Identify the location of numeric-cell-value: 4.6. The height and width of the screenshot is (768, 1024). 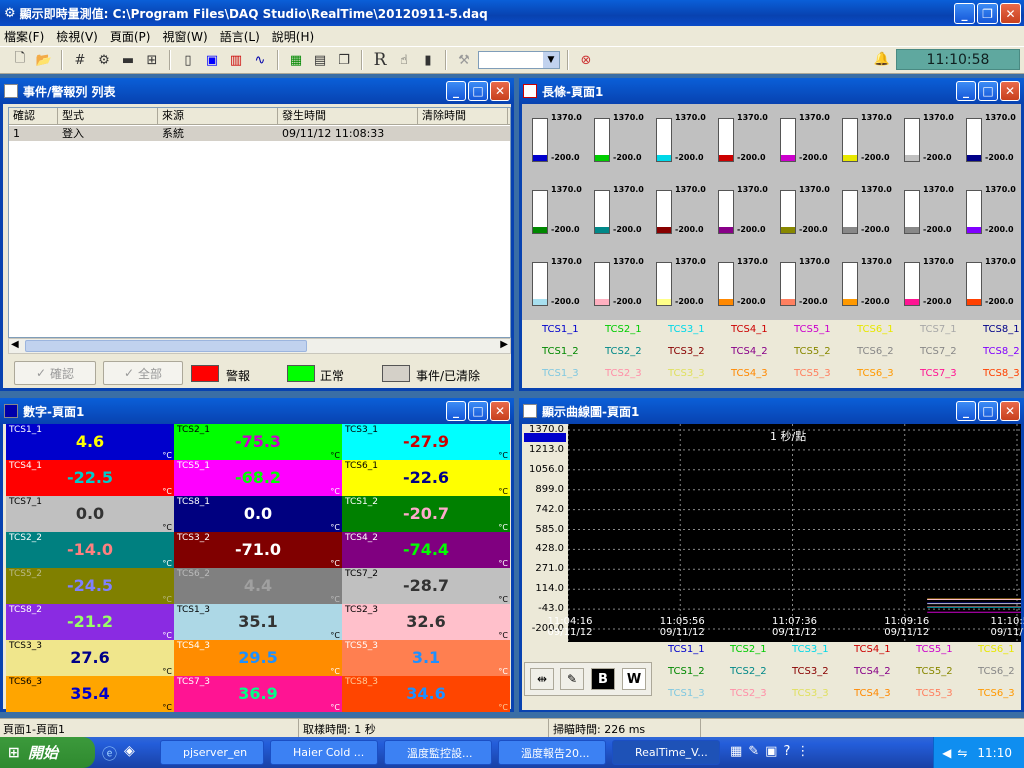
(90, 441).